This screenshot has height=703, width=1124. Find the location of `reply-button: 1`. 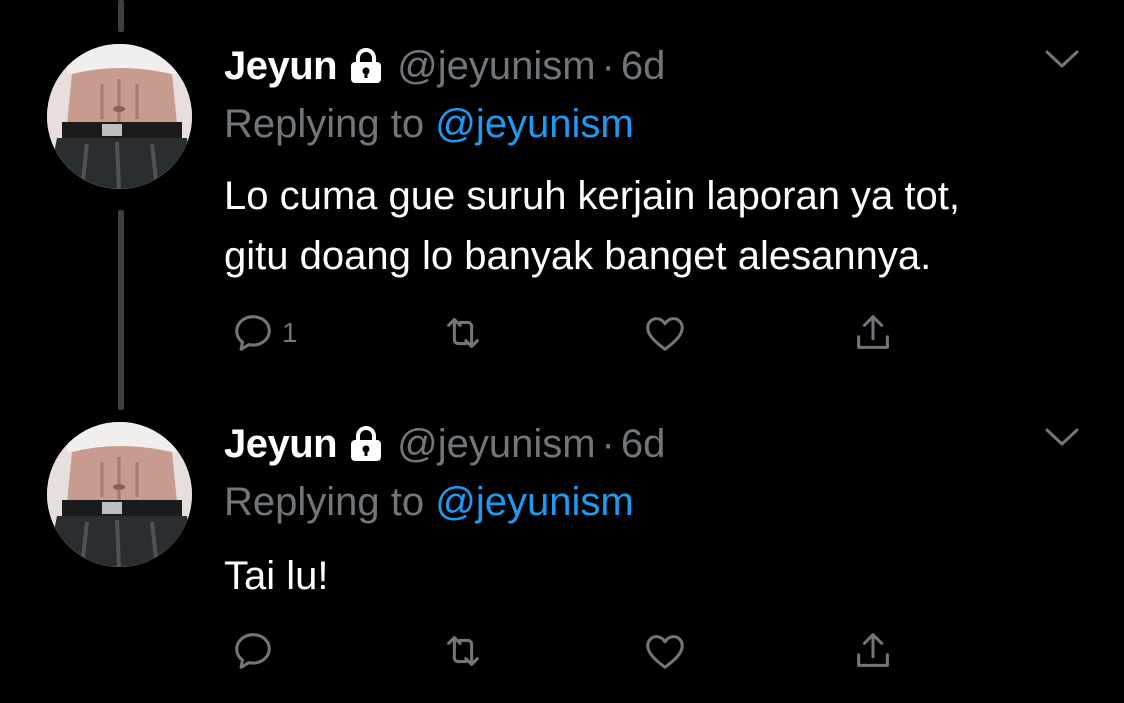

reply-button: 1 is located at coordinates (264, 333).